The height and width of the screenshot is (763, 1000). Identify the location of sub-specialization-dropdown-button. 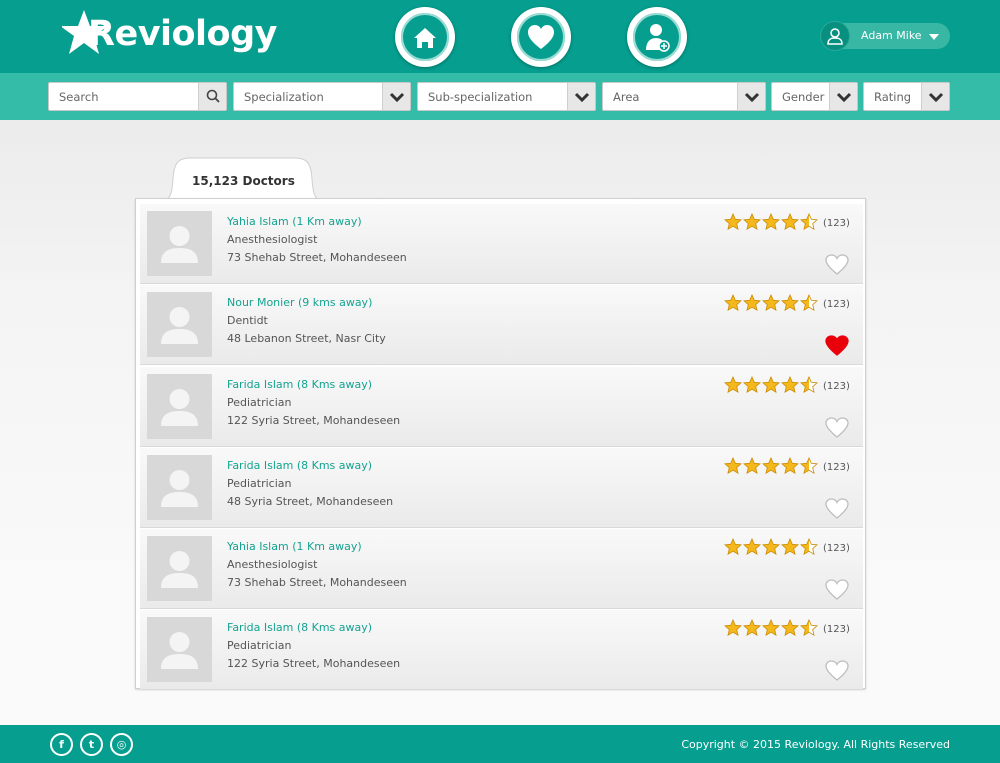
(581, 96).